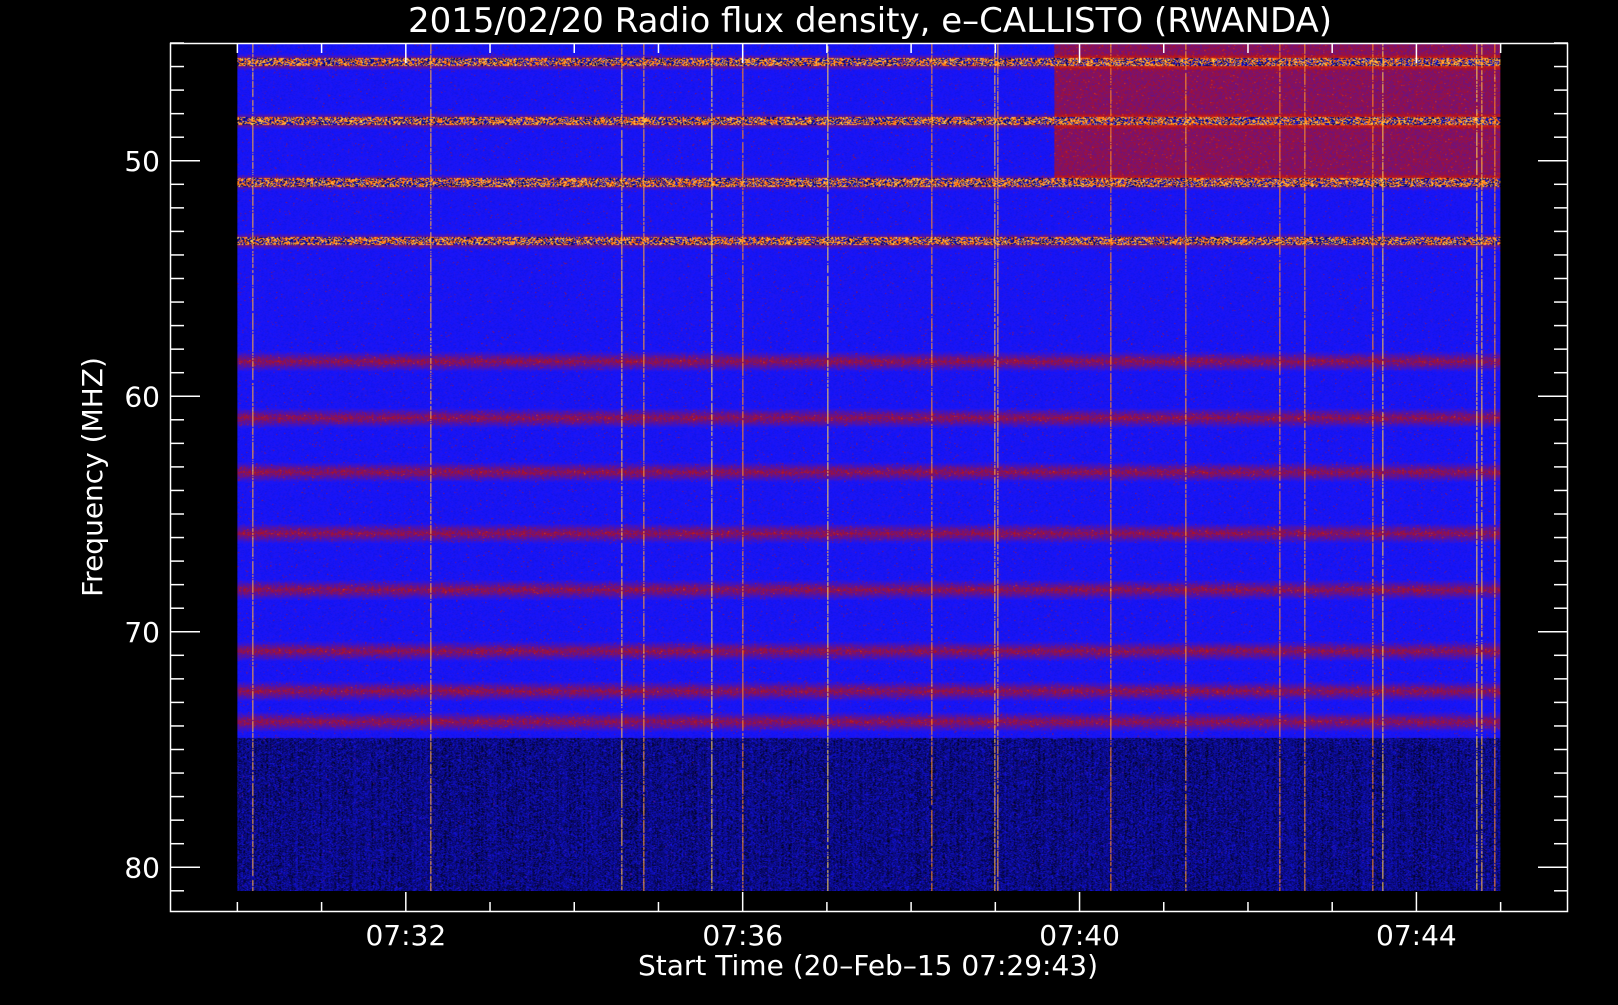  Describe the element at coordinates (1079, 935) in the screenshot. I see `x-tick-label: 07:40` at that location.